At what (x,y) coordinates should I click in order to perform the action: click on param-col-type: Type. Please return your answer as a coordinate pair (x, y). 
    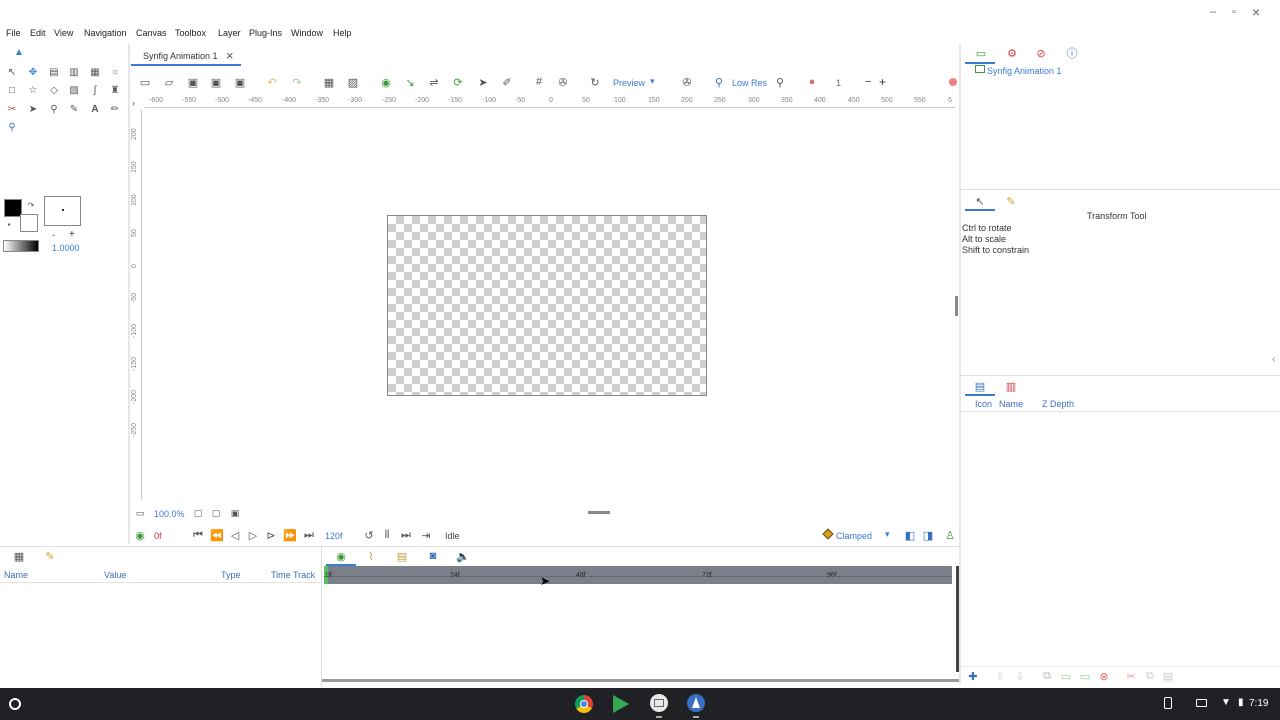
    Looking at the image, I should click on (231, 575).